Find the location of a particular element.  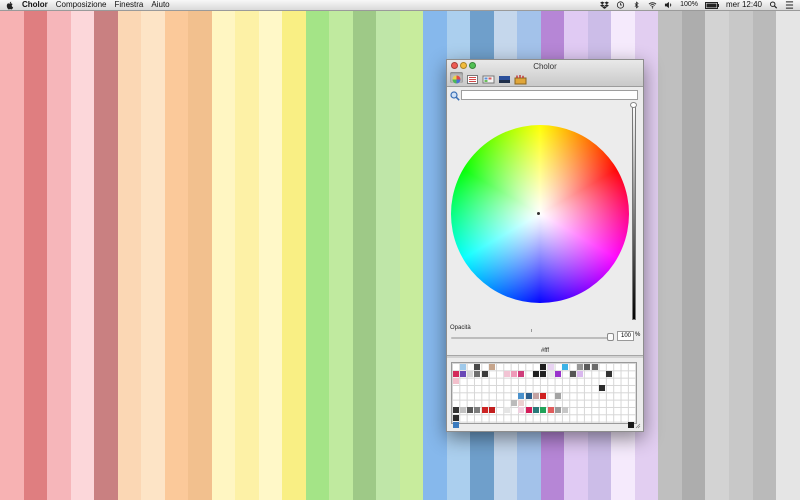

current-color-hex: #fff is located at coordinates (545, 351).